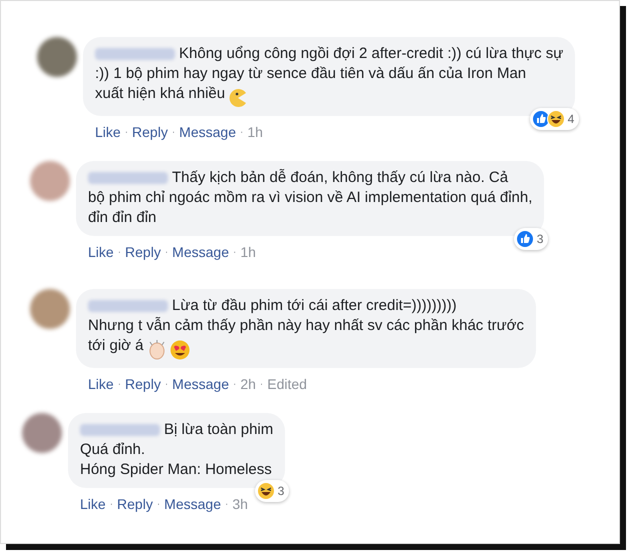 The width and height of the screenshot is (630, 554). Describe the element at coordinates (555, 119) in the screenshot. I see `reaction-summary: 4` at that location.